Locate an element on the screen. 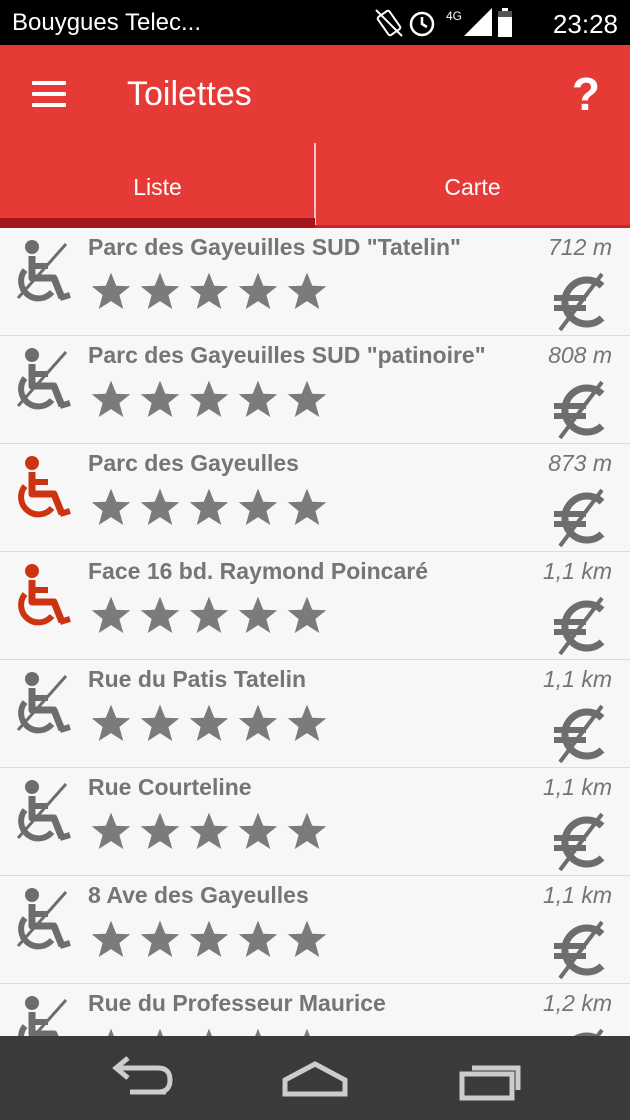 This screenshot has width=630, height=1120. toilet-name: Rue du Professeur Maurice is located at coordinates (237, 1003).